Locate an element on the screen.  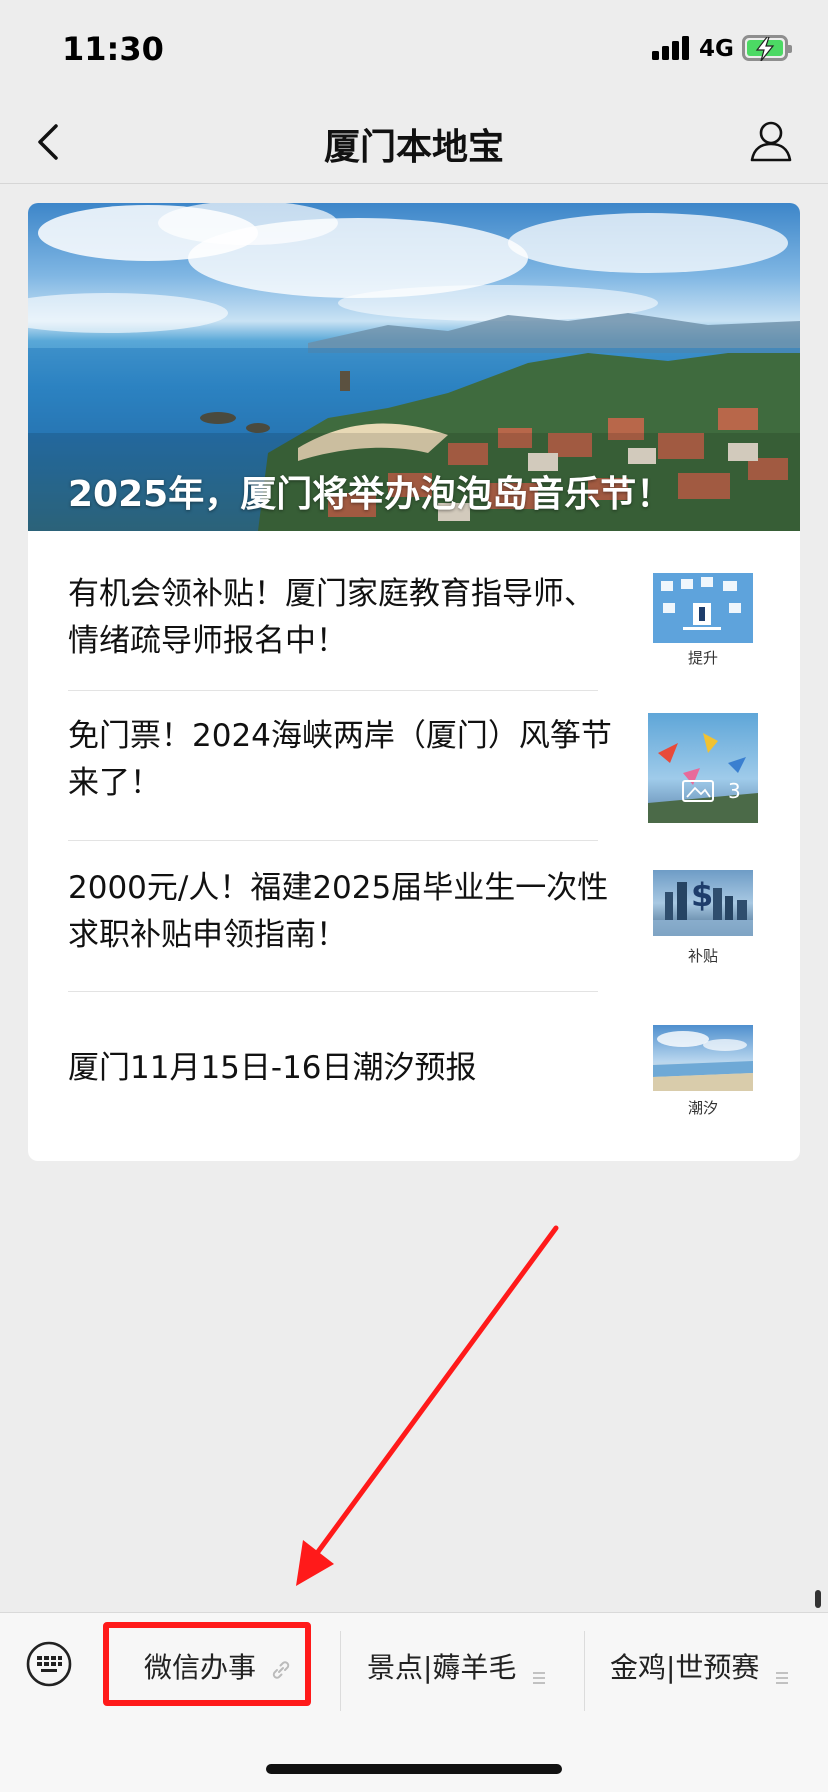
article-title: 免门票！2024海峡两岸（厦门）风筝节来了！ is located at coordinates (340, 759).